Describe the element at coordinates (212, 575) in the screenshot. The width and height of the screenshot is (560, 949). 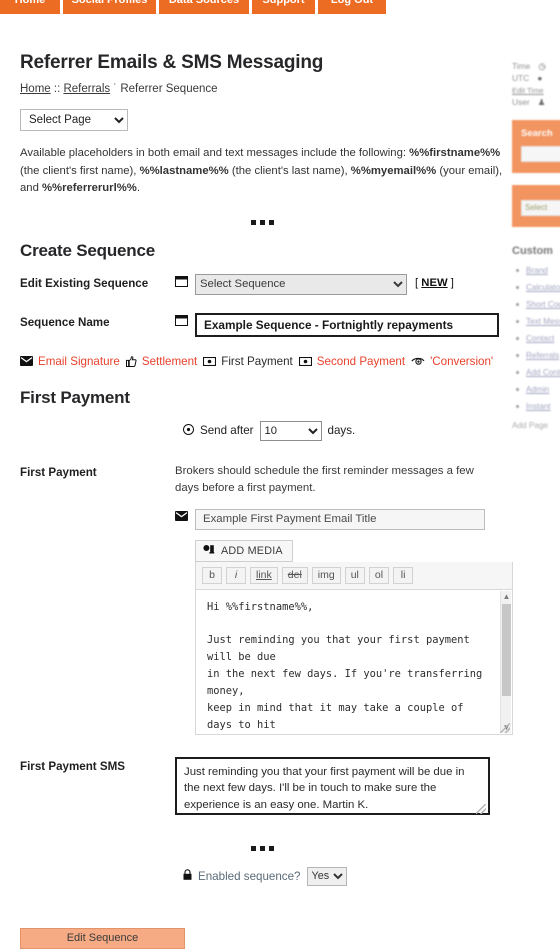
I see `quicktag-b-button: b` at that location.